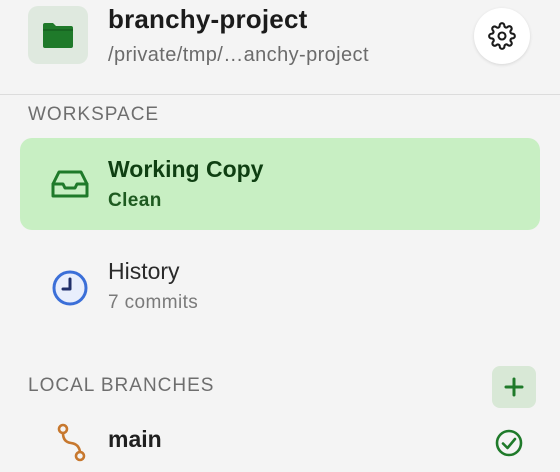  I want to click on nav-item-subtitle: Clean, so click(135, 200).